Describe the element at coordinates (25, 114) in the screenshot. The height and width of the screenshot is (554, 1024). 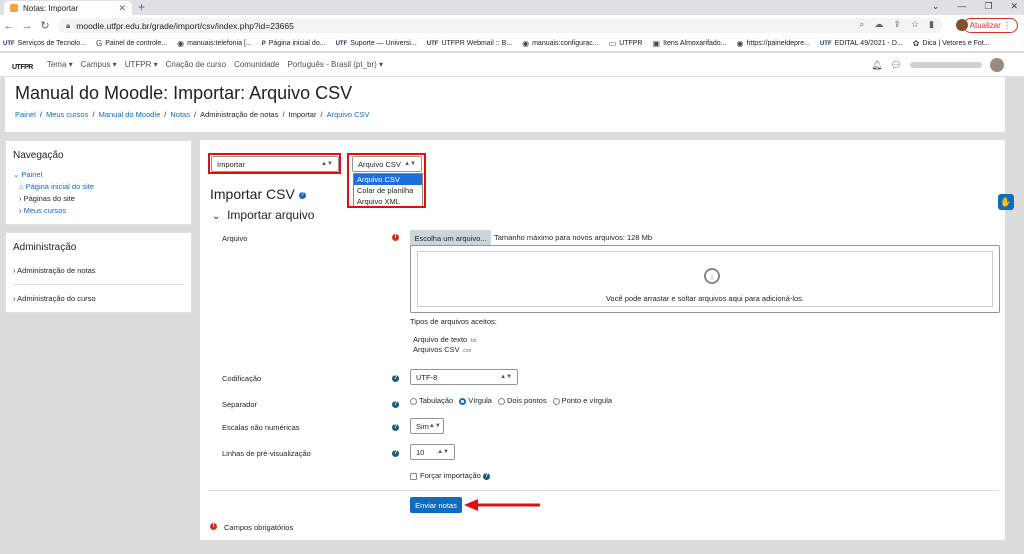
I see `breadcrumb-painel: Painel` at that location.